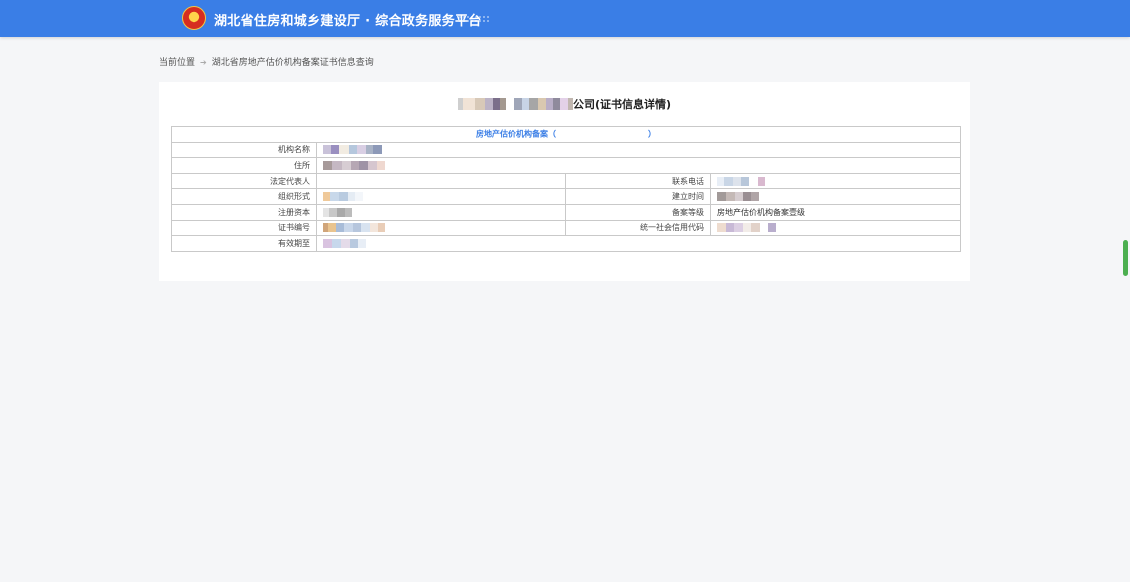  Describe the element at coordinates (638, 212) in the screenshot. I see `grade-label: 备案等级` at that location.